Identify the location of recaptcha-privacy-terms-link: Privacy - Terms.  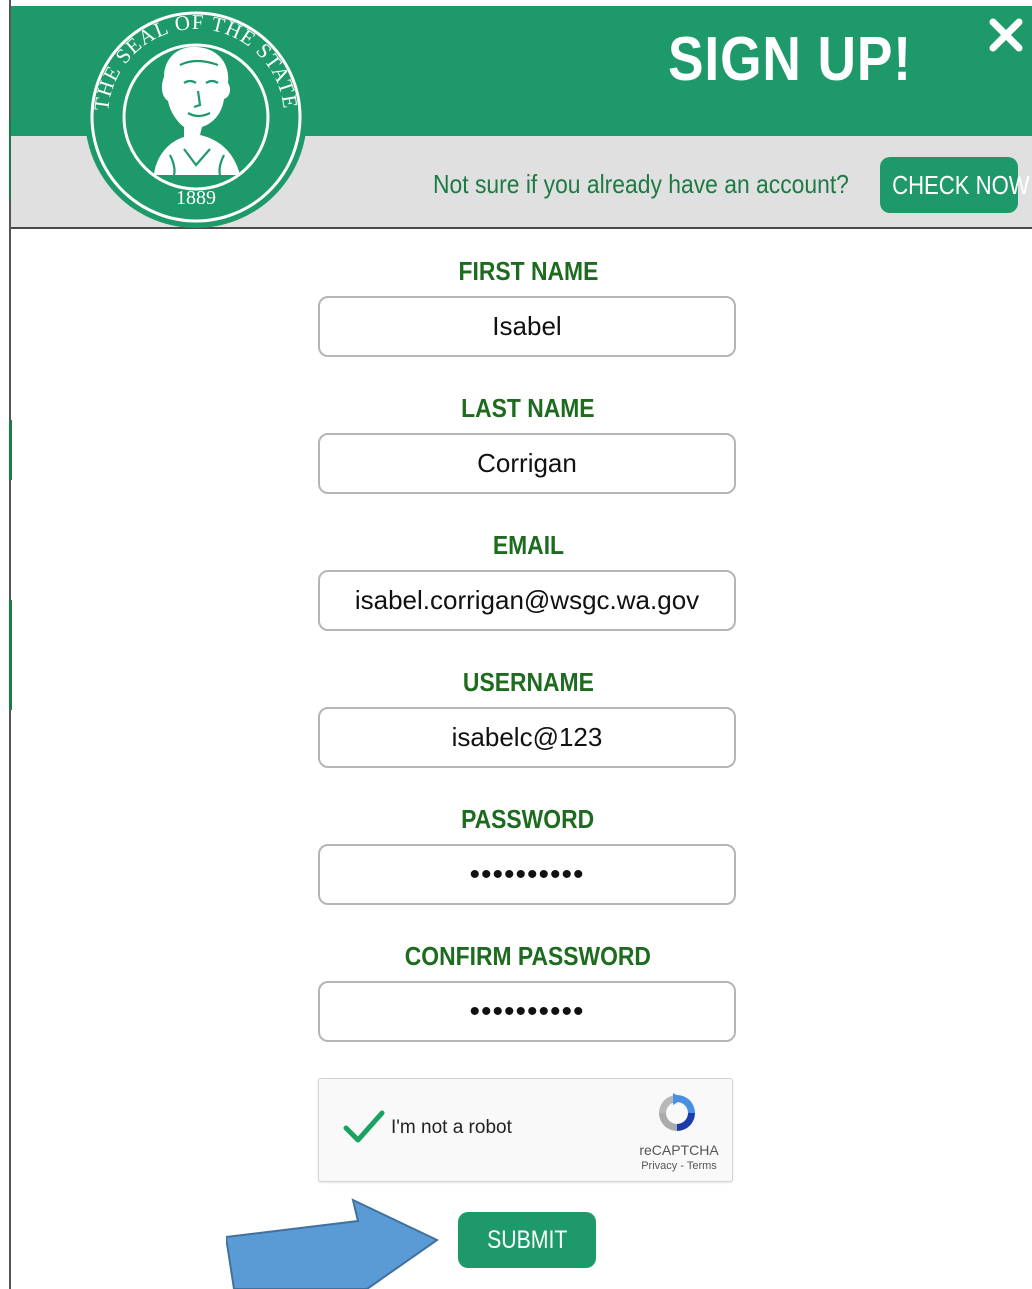
(679, 1166).